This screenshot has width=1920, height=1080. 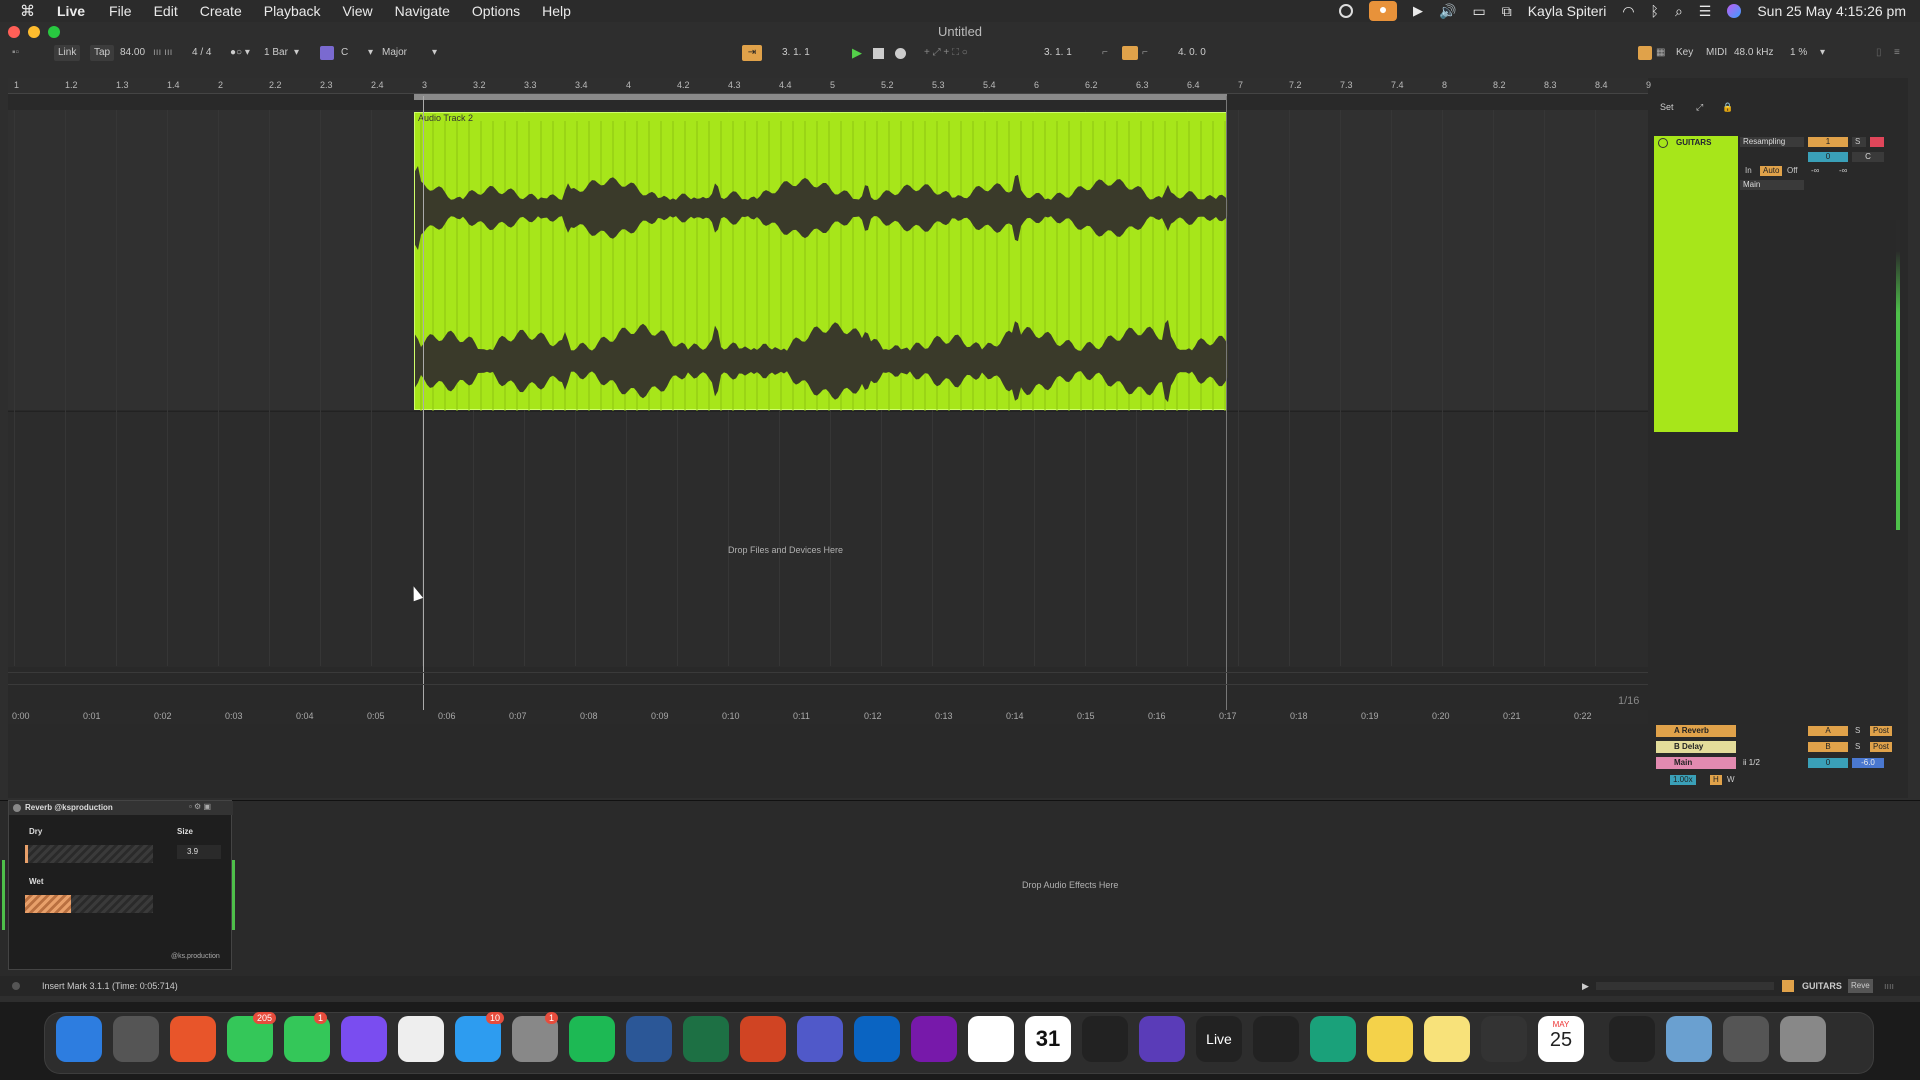 What do you see at coordinates (17, 808) in the screenshot?
I see `device-power-icon` at bounding box center [17, 808].